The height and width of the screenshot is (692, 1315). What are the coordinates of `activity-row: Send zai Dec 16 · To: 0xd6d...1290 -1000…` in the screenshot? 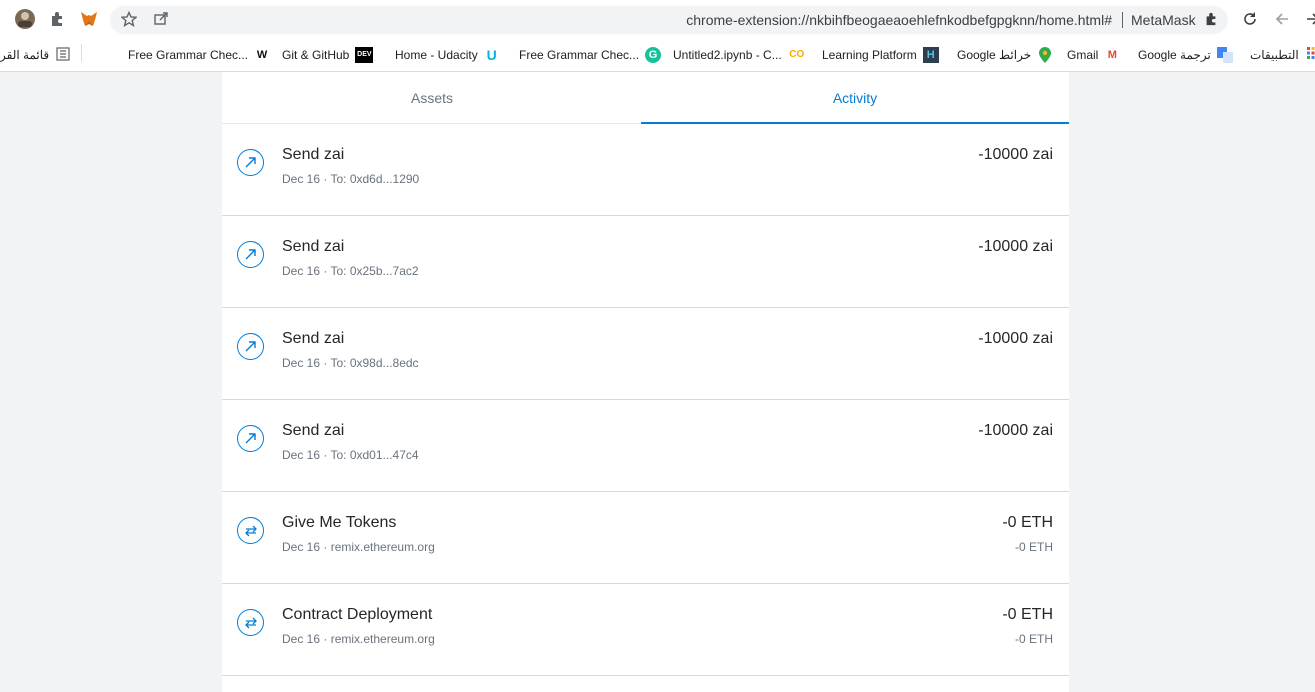 It's located at (645, 170).